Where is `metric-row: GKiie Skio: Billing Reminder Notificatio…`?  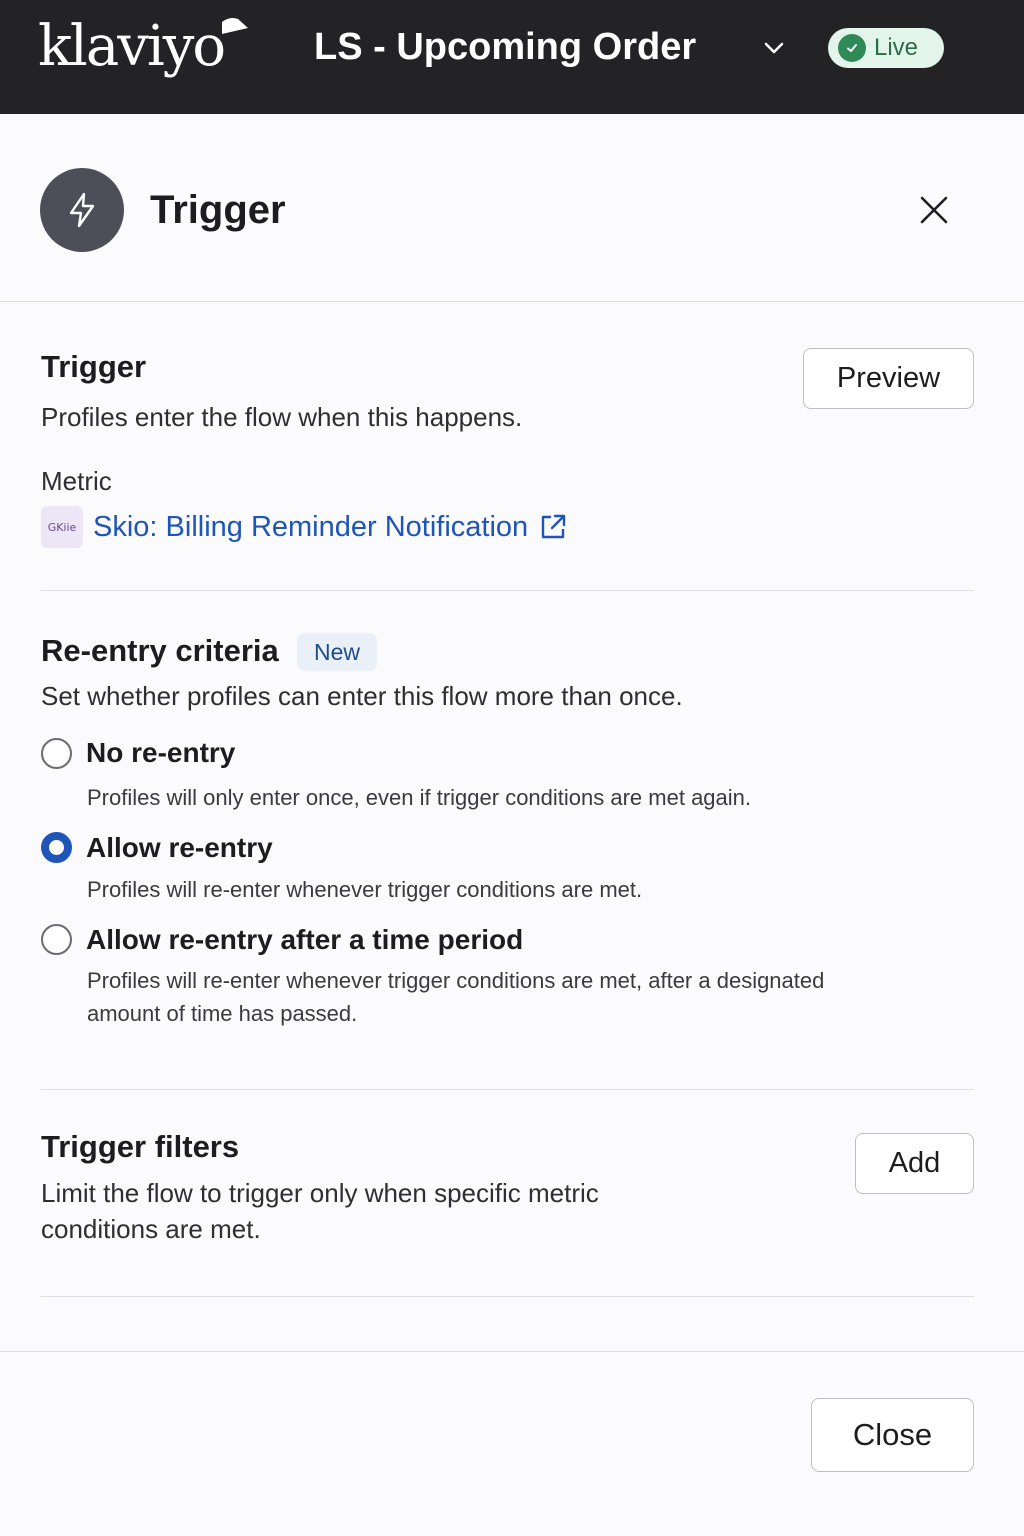
metric-row: GKiie Skio: Billing Reminder Notificatio… is located at coordinates (304, 527).